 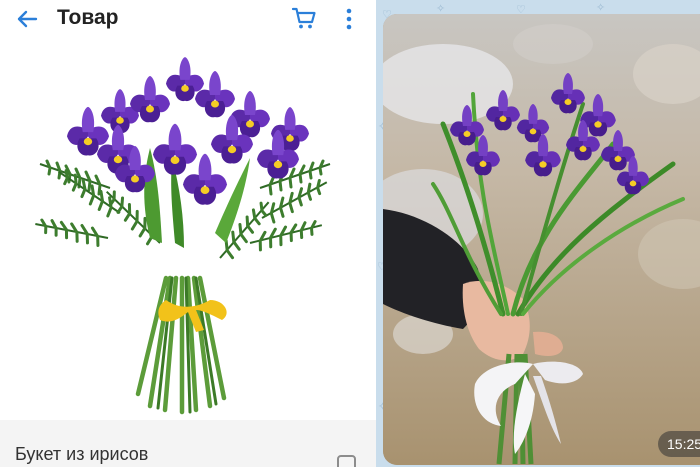 I want to click on more-vertical-icon, so click(x=349, y=19).